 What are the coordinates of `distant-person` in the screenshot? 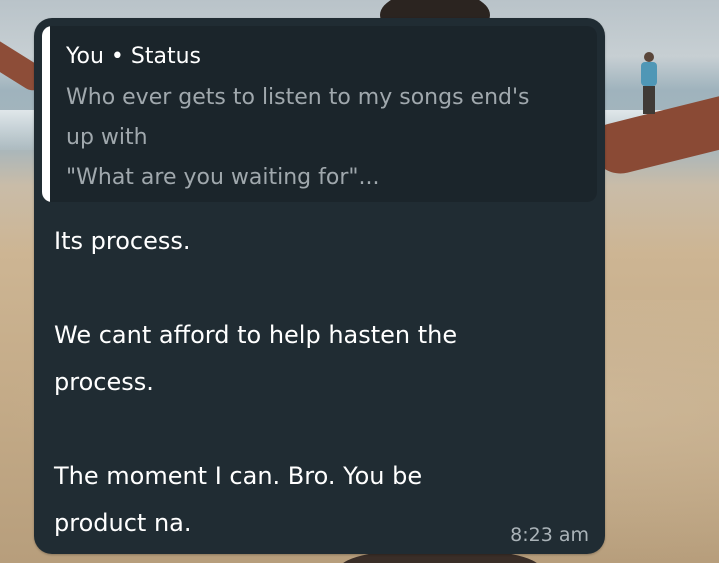 It's located at (648, 84).